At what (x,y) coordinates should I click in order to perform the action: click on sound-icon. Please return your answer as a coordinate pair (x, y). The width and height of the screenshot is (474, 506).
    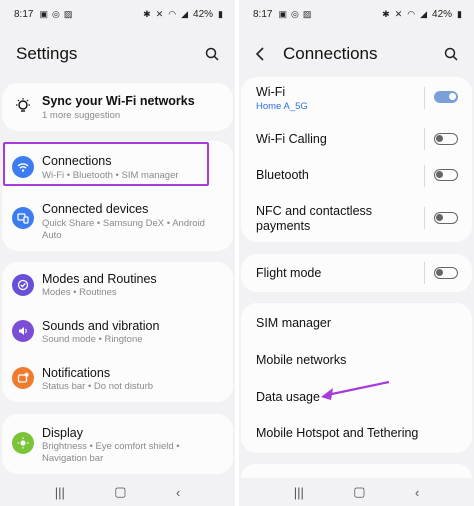
    Looking at the image, I should click on (23, 331).